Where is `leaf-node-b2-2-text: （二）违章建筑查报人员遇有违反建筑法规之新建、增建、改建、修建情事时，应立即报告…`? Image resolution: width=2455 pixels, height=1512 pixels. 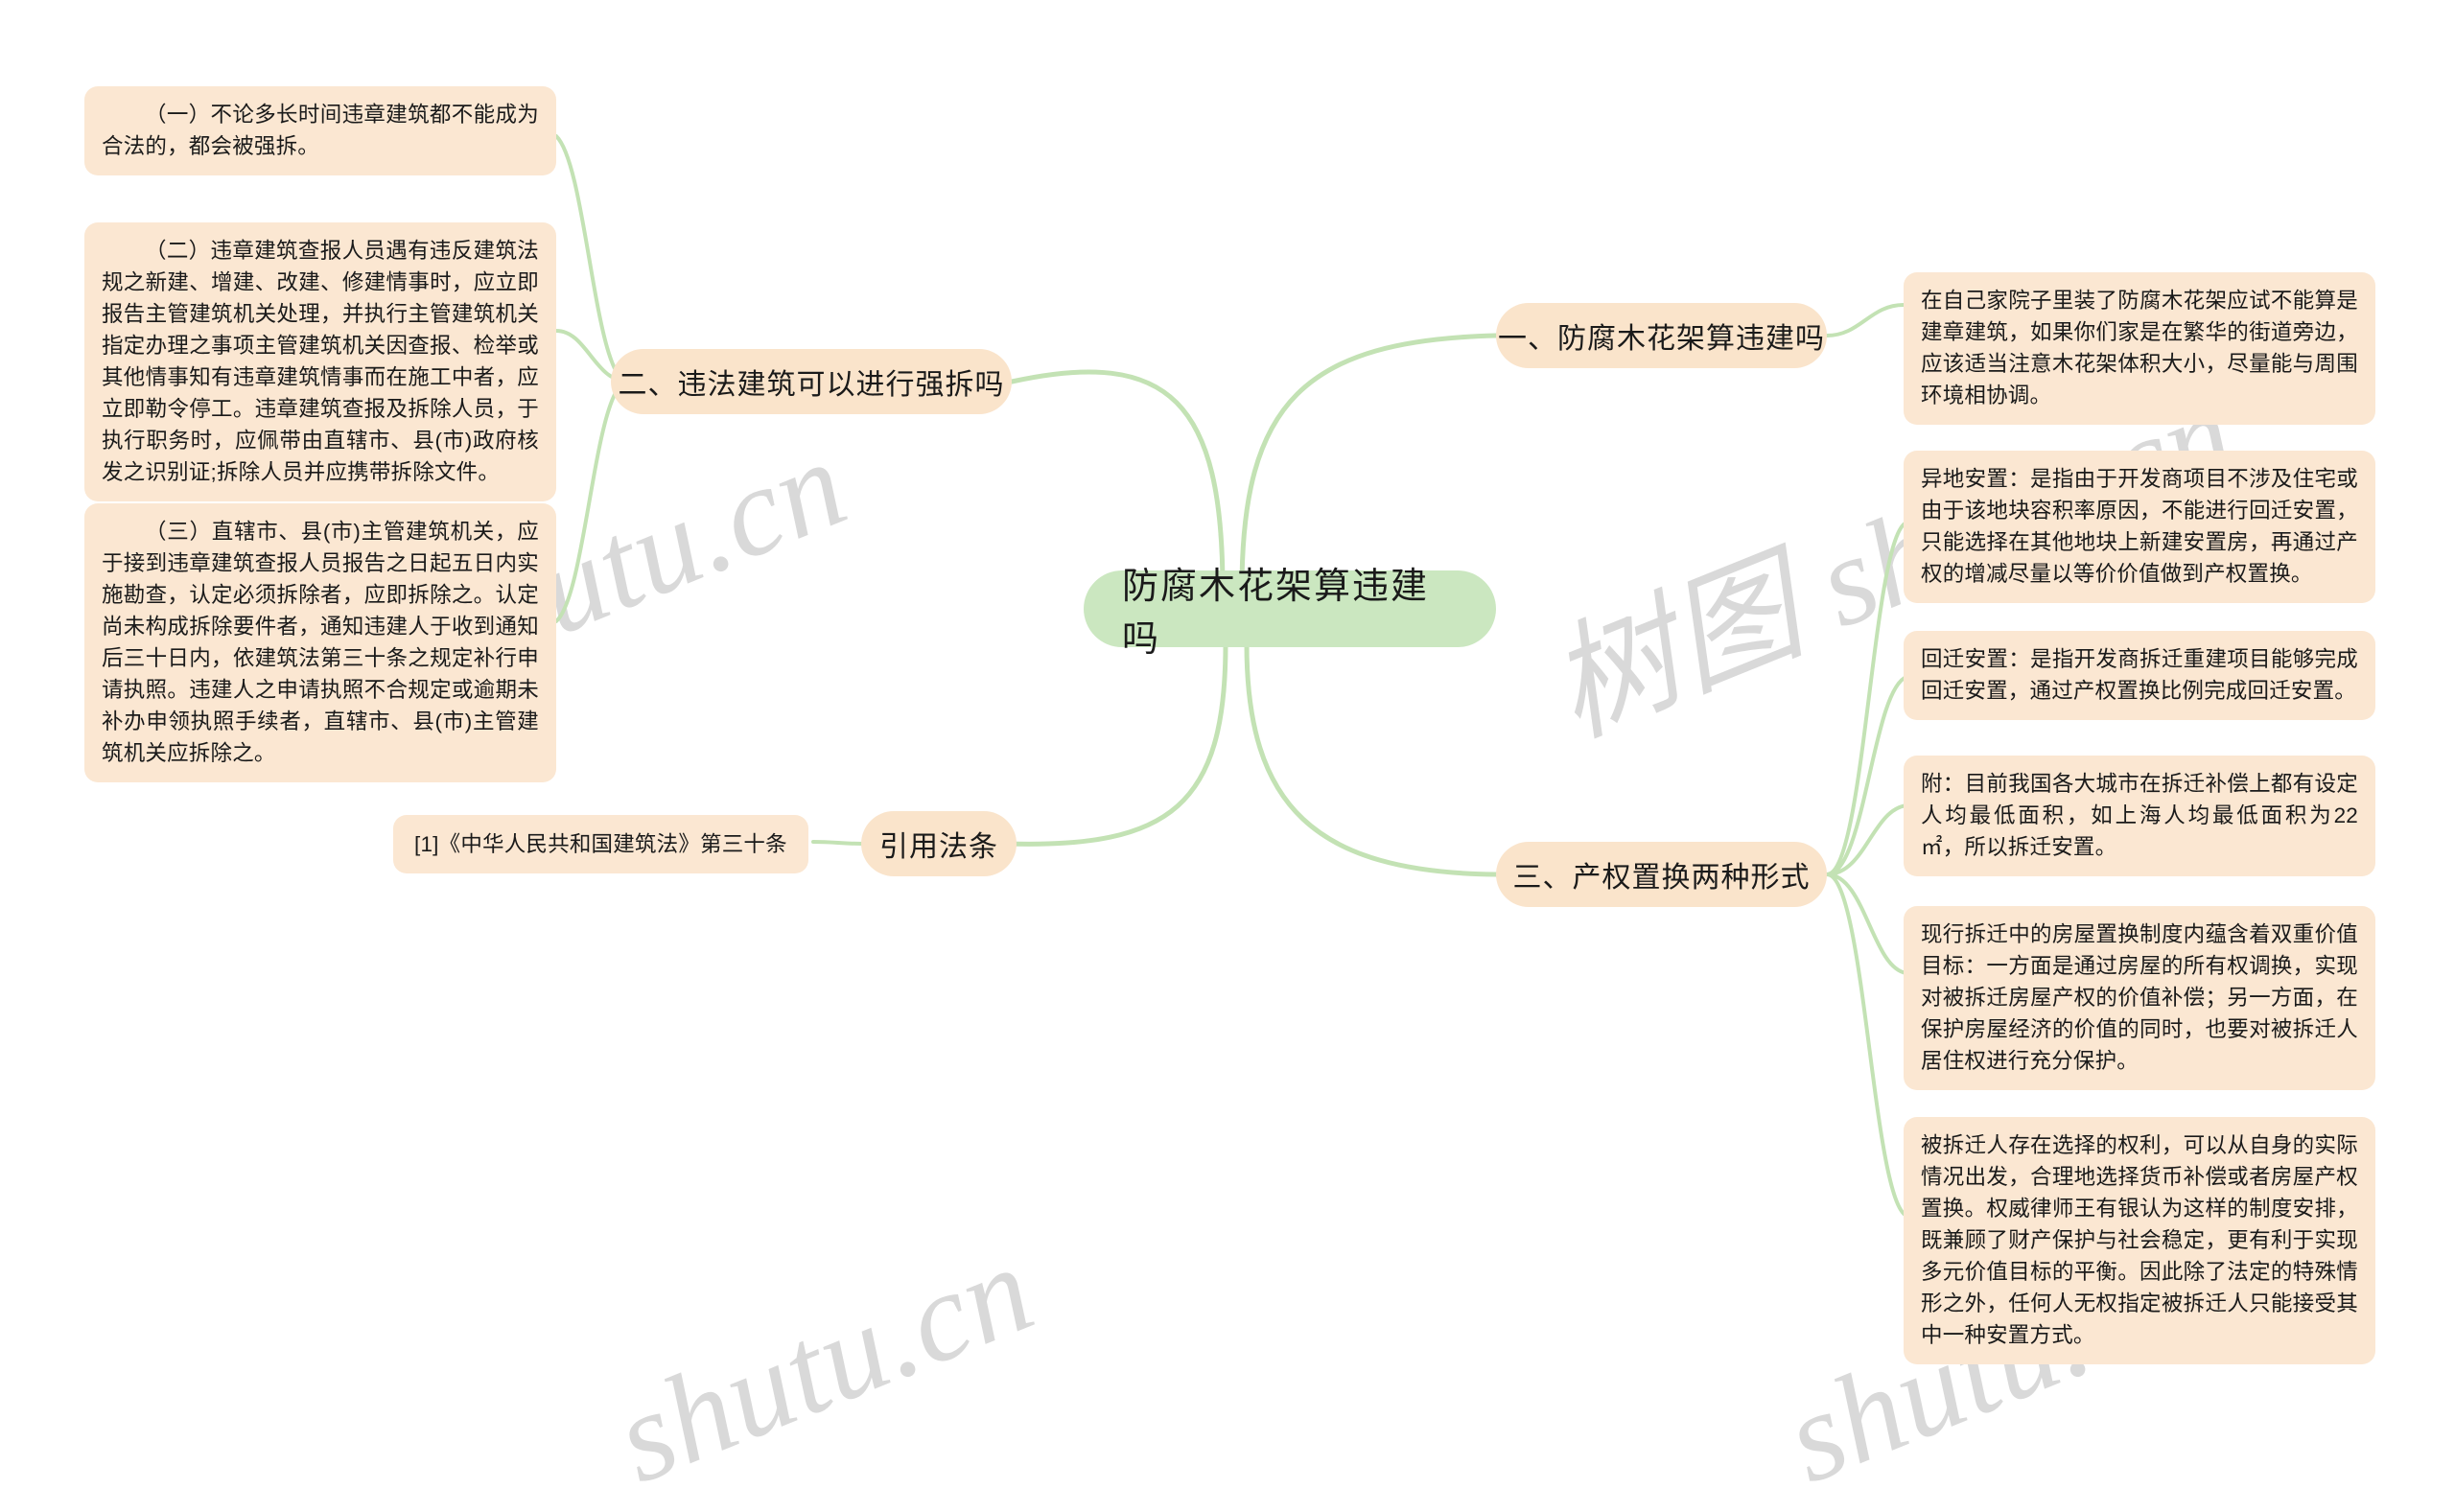
leaf-node-b2-2-text: （二）违章建筑查报人员遇有违反建筑法规之新建、增建、改建、修建情事时，应立即报告… is located at coordinates (320, 361).